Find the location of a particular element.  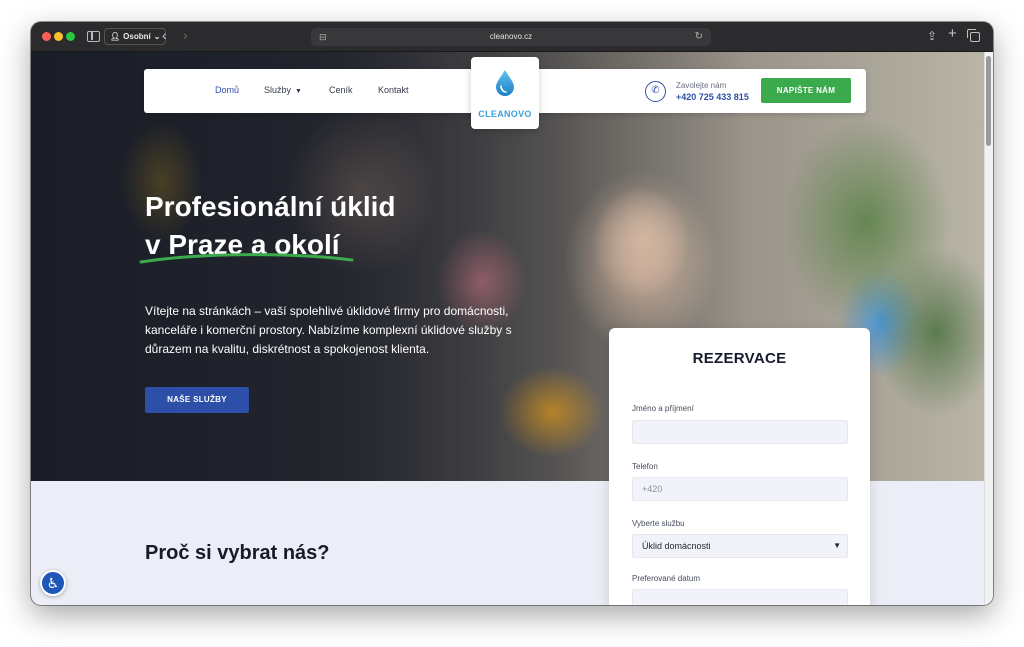

date-field is located at coordinates (740, 597).